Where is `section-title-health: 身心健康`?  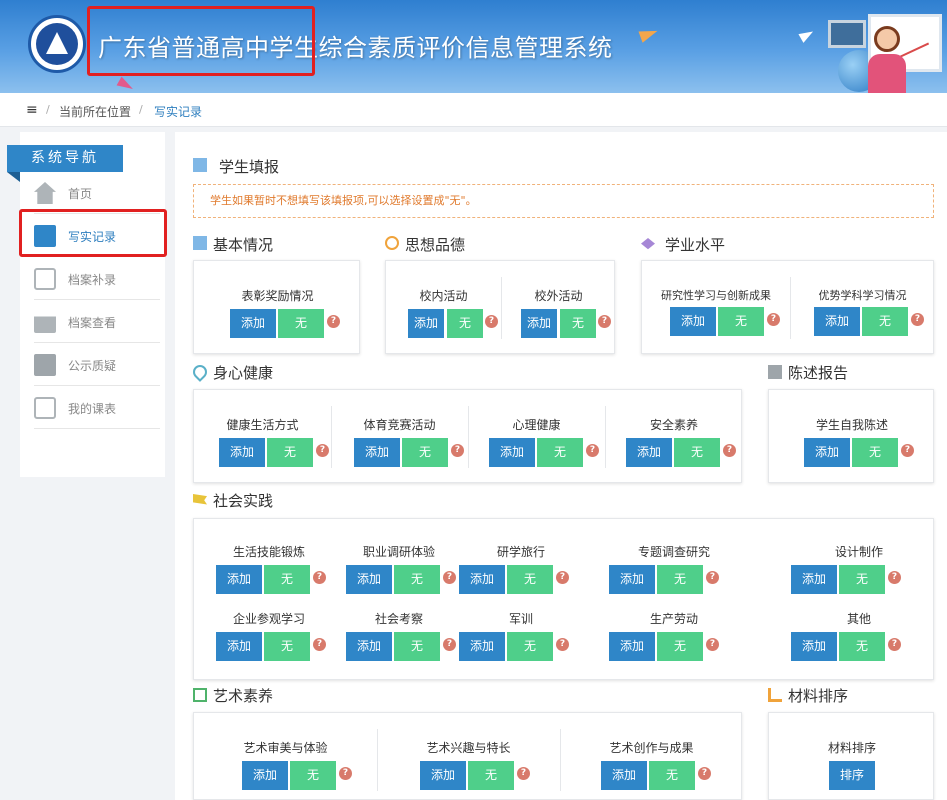 section-title-health: 身心健康 is located at coordinates (243, 373).